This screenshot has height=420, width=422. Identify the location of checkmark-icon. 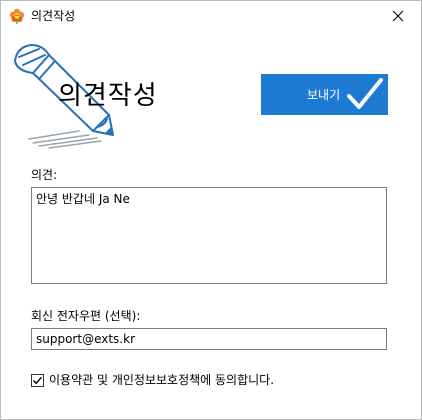
(365, 93).